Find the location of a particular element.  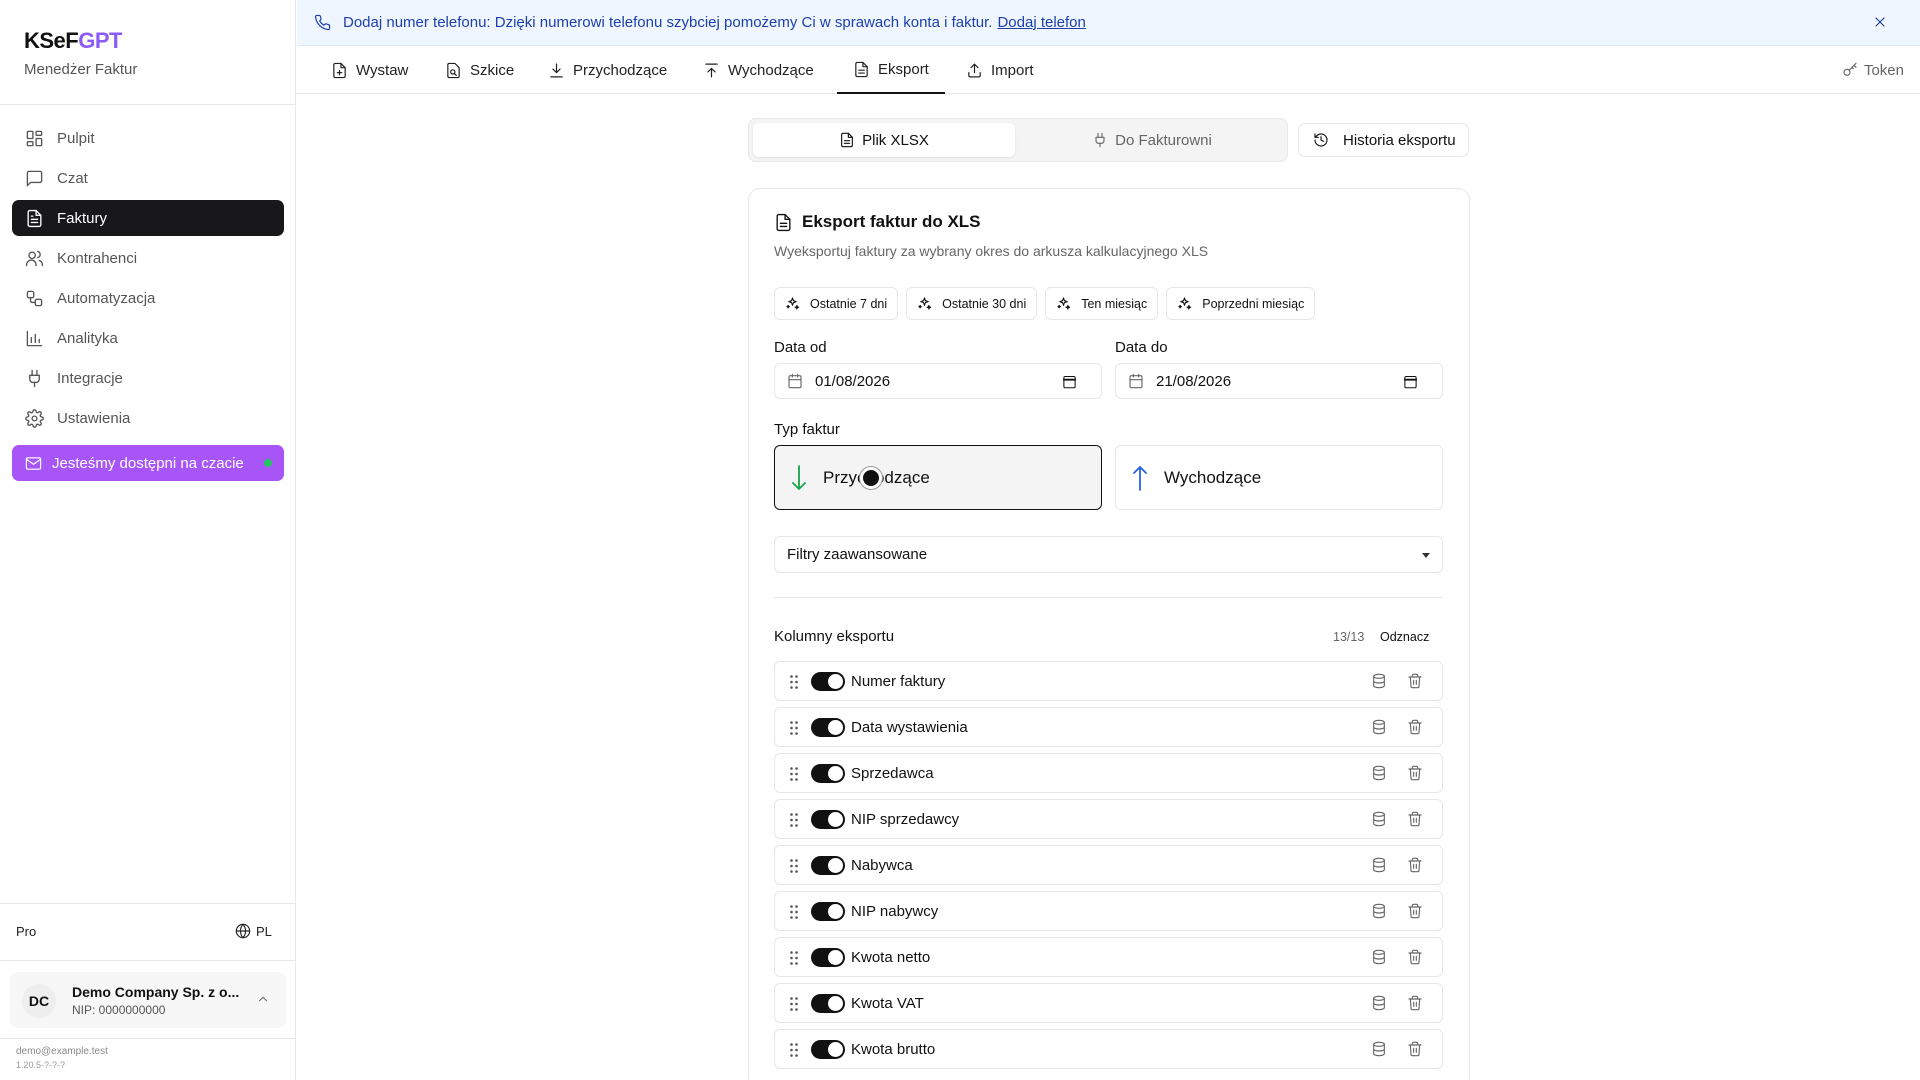

columns-title: Kolumny eksportu is located at coordinates (834, 636).